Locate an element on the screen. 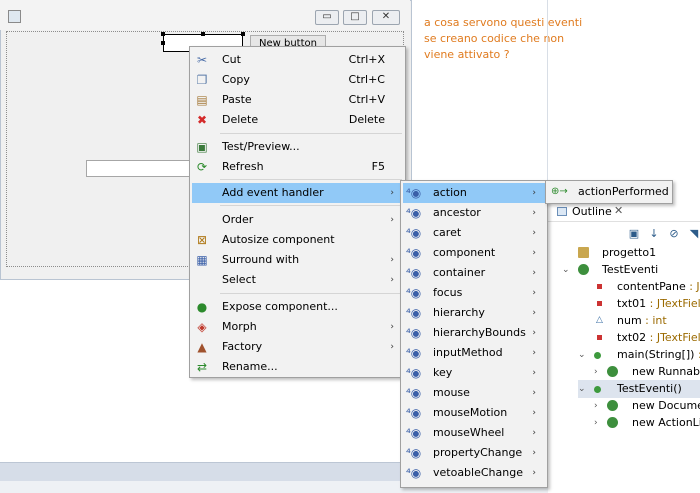 The image size is (700, 493). outline-node-field: contentPane : JPa is located at coordinates (647, 287).